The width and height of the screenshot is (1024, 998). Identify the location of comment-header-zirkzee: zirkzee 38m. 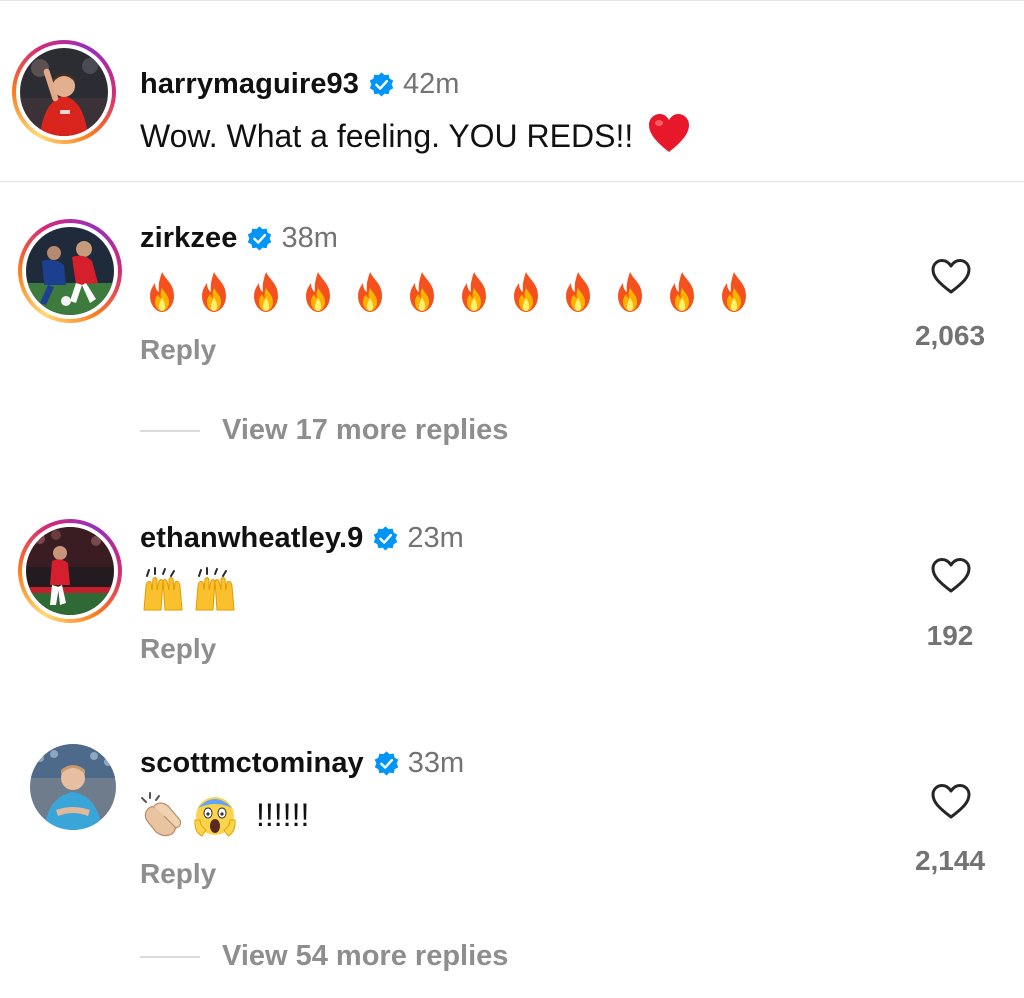
(239, 238).